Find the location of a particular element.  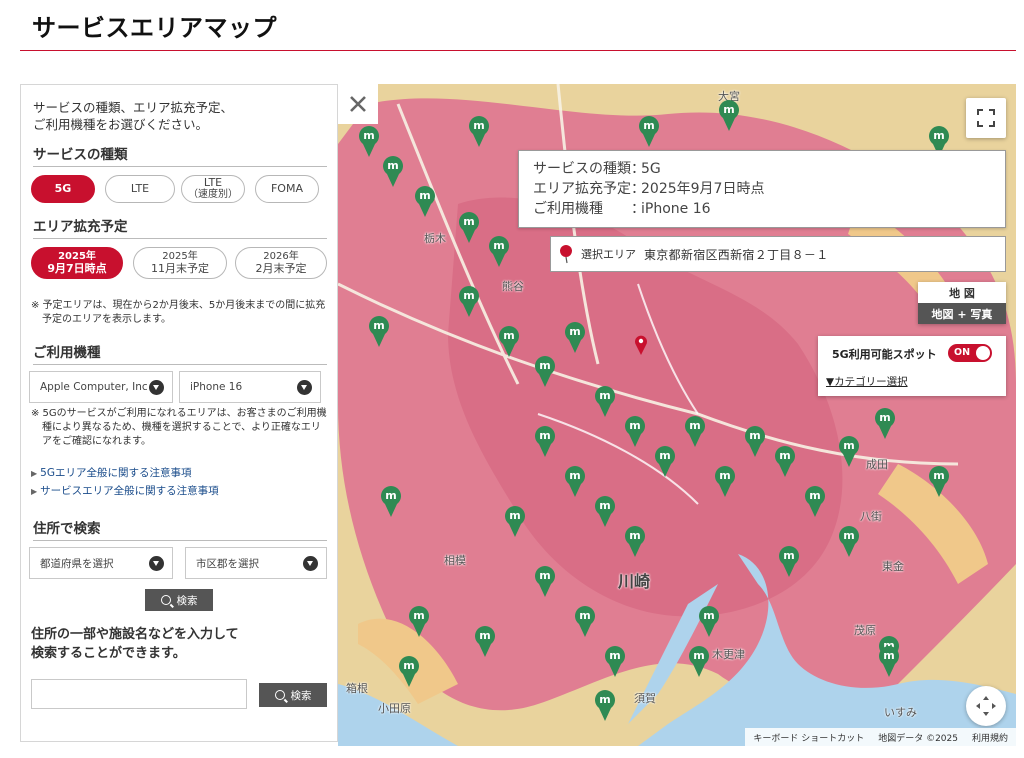

chevron-down-icon is located at coordinates (304, 387).